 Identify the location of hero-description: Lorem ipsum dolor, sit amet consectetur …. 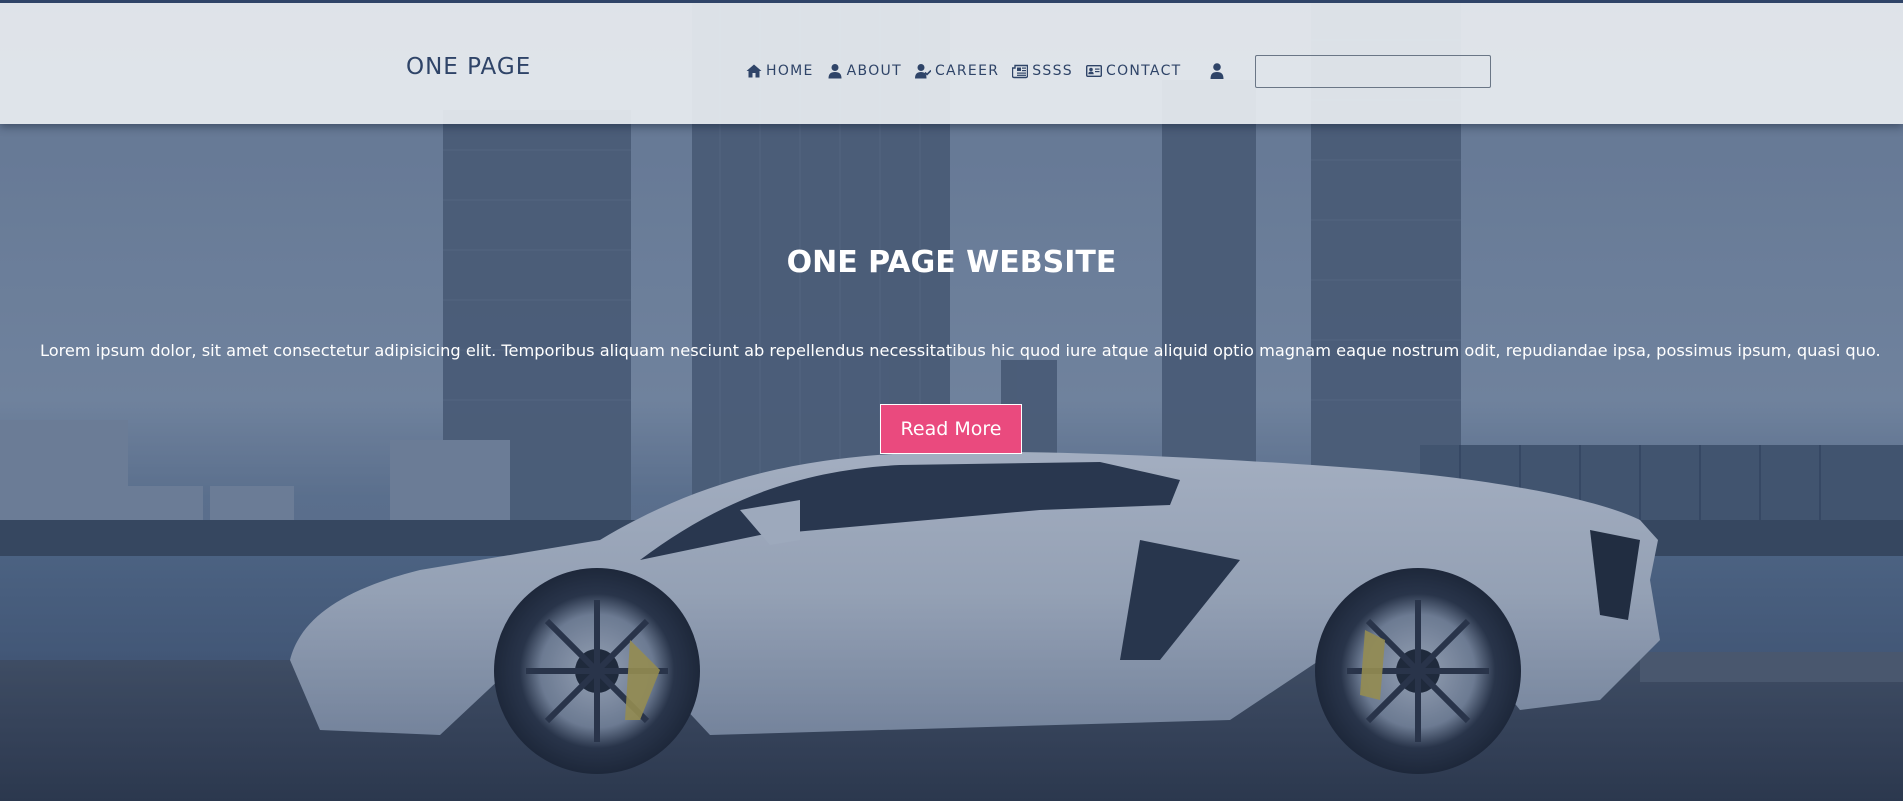
(960, 350).